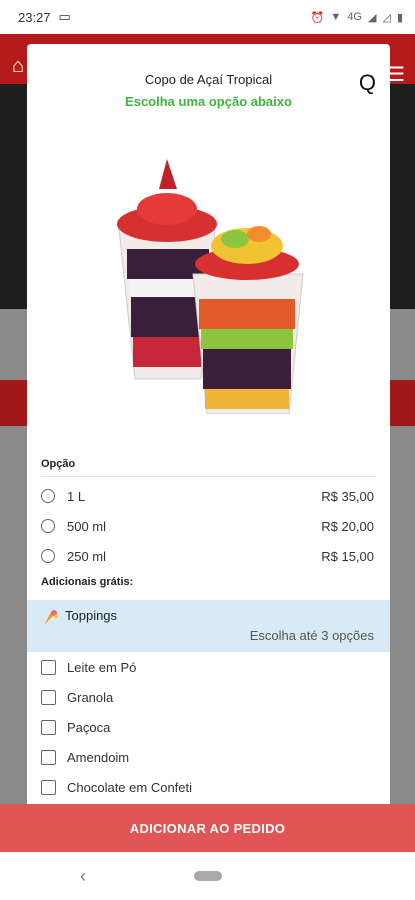 The width and height of the screenshot is (415, 900). What do you see at coordinates (311, 635) in the screenshot?
I see `toppings-hint: Escolha até 3 opções` at bounding box center [311, 635].